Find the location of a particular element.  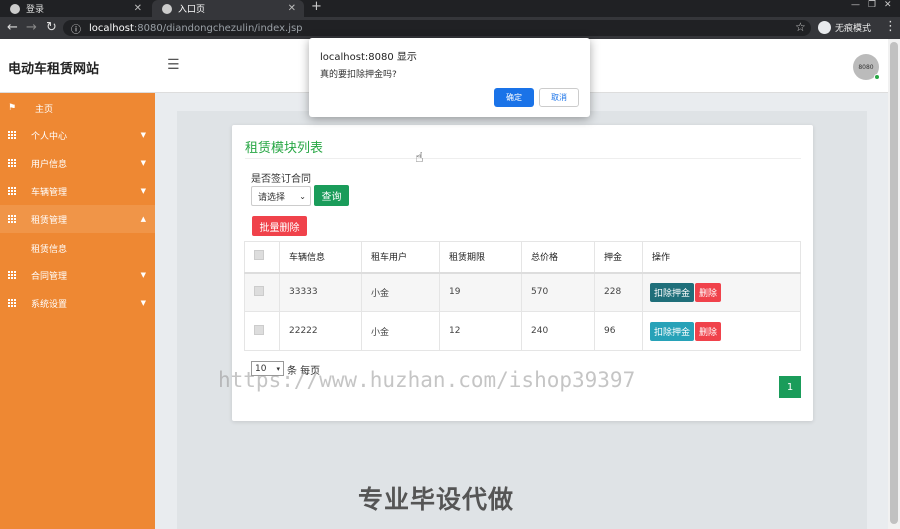

new-tab-icon: + is located at coordinates (316, 7).